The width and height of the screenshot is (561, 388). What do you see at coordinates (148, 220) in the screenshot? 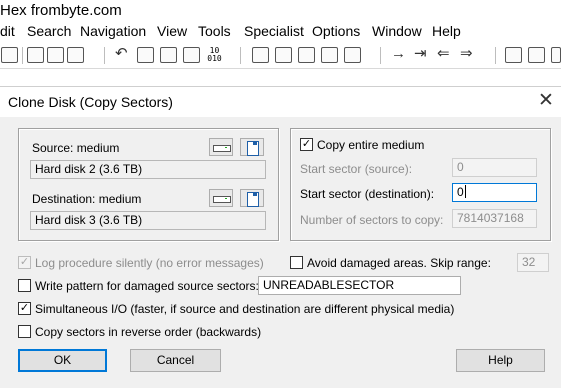
I see `destination-medium-field: Hard disk 3 (3.6 TB)` at bounding box center [148, 220].